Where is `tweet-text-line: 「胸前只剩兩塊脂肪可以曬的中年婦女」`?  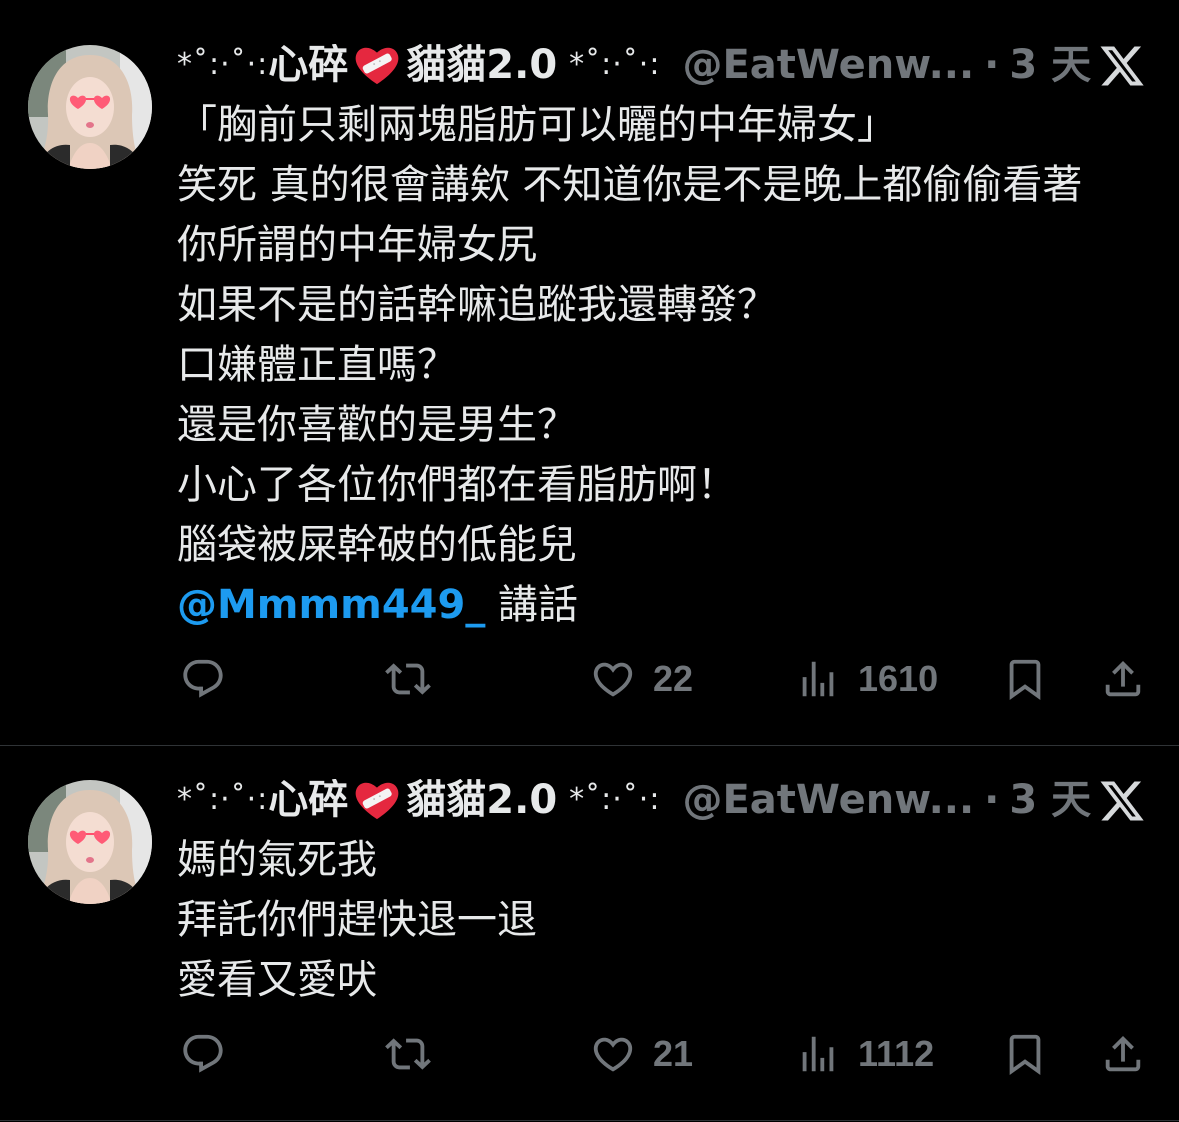
tweet-text-line: 「胸前只剩兩塊脂肪可以曬的中年婦女」 is located at coordinates (537, 125).